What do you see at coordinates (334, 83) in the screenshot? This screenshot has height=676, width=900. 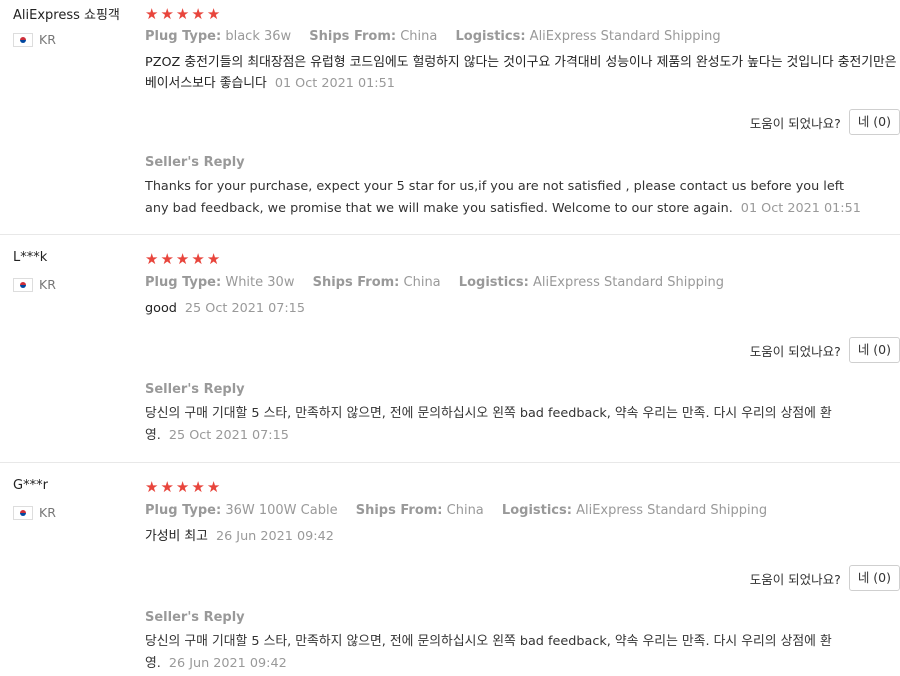 I see `review-timestamp: 01 Oct 2021 01:51` at bounding box center [334, 83].